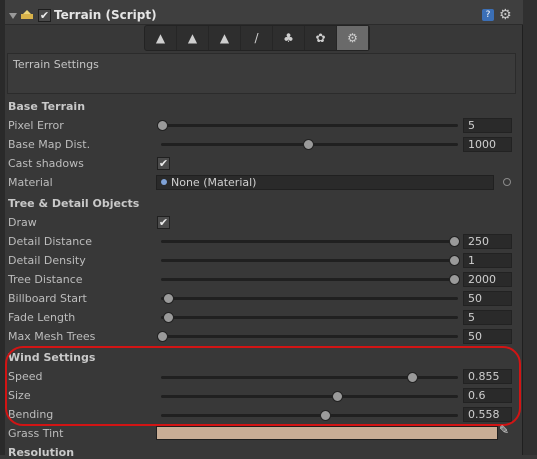  Describe the element at coordinates (163, 222) in the screenshot. I see `draw-checkbox: ✔` at that location.